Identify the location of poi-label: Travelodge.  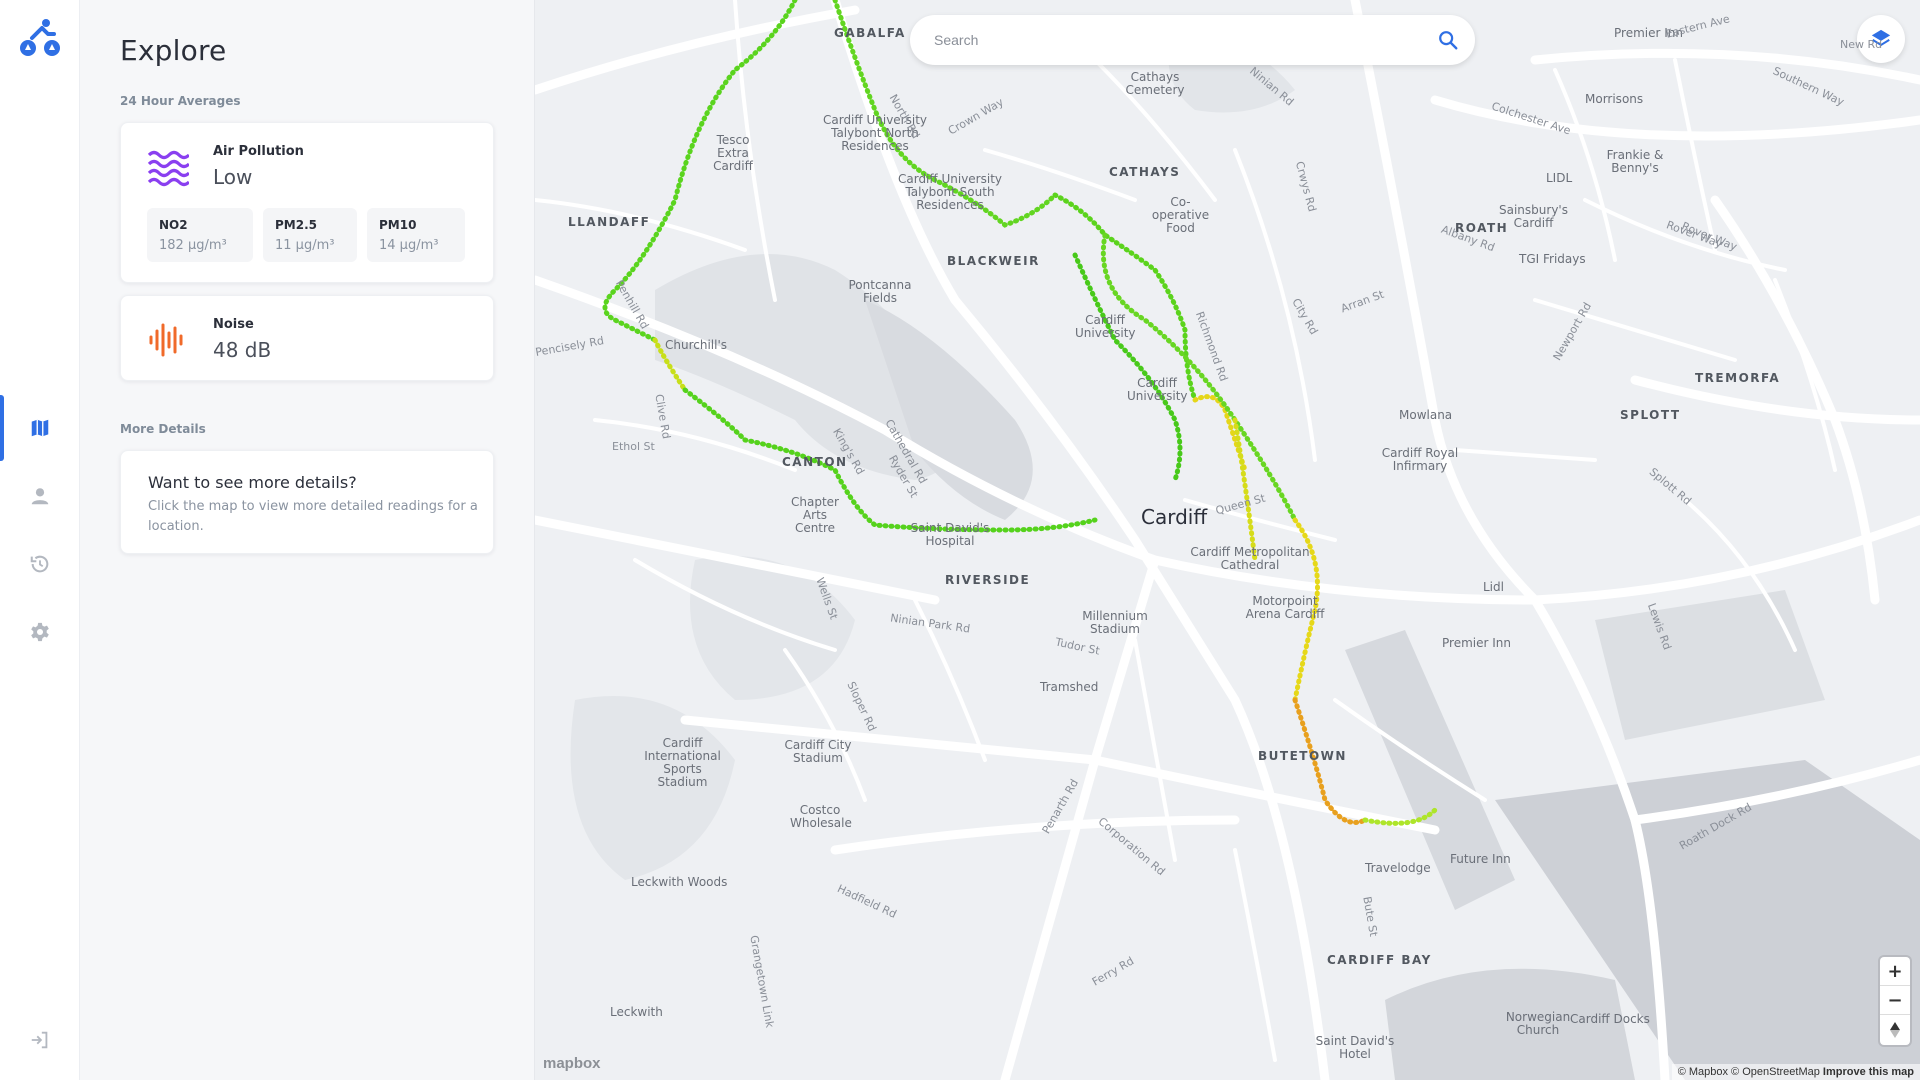
(1398, 868).